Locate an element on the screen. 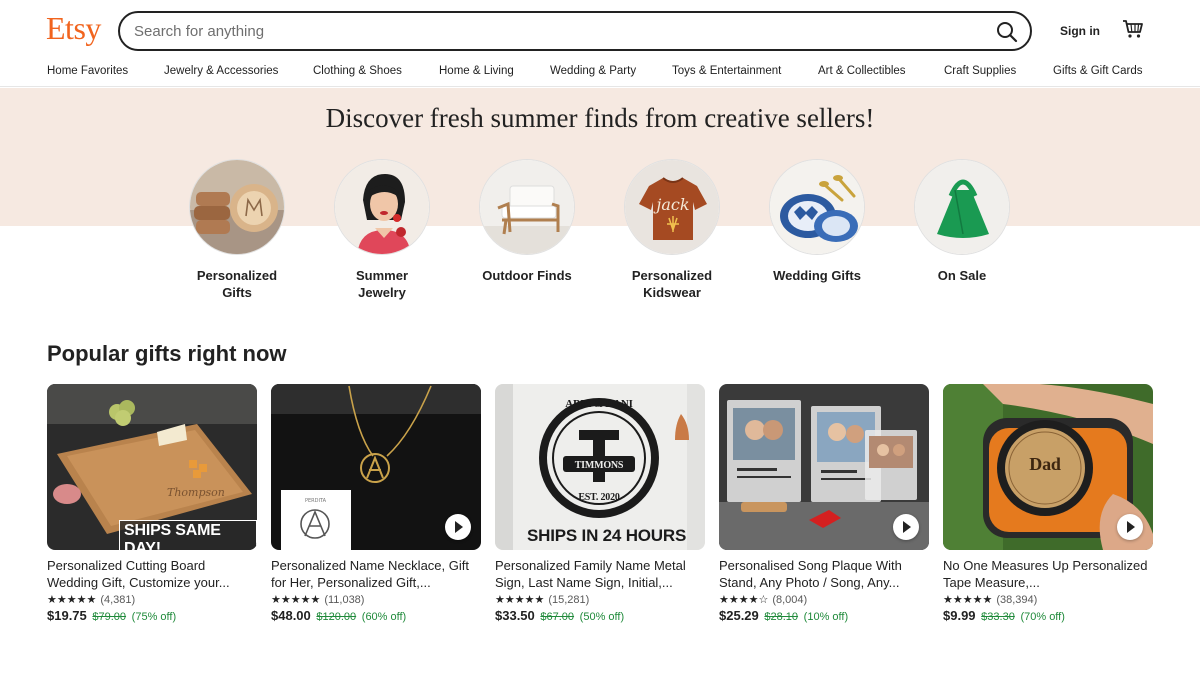  svg-text: jack is located at coordinates (671, 204).